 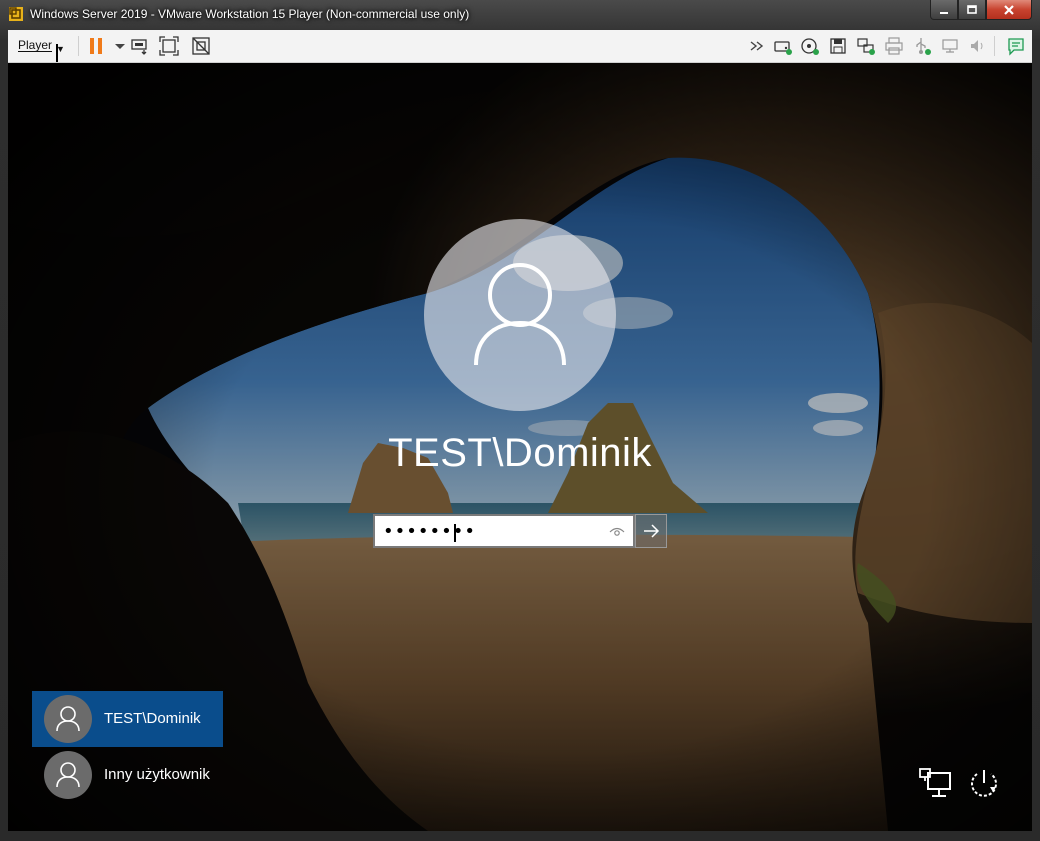 I want to click on user-tile-label: Inny użytkownik, so click(x=157, y=774).